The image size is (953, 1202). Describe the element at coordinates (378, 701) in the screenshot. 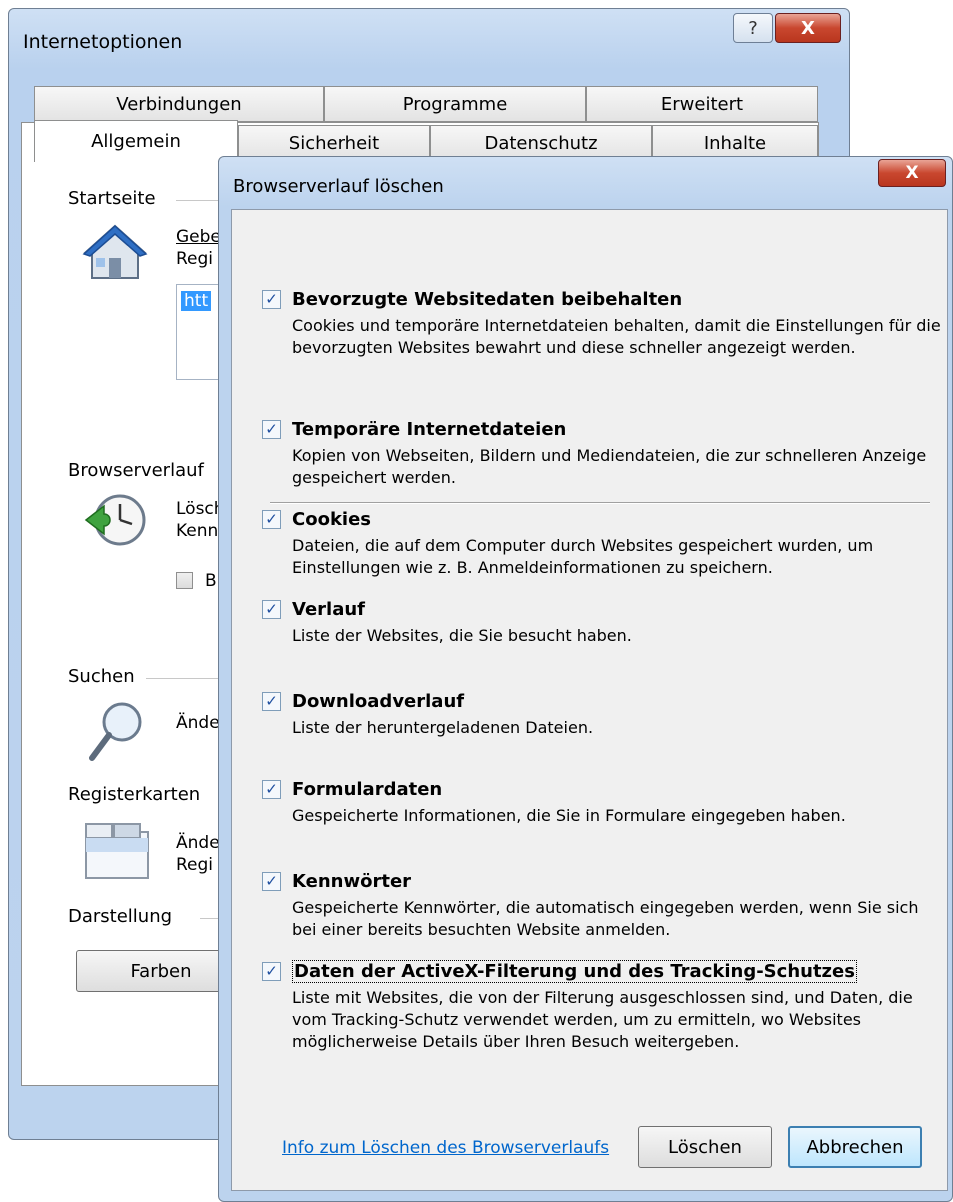

I see `option-title: Downloadverlauf` at that location.